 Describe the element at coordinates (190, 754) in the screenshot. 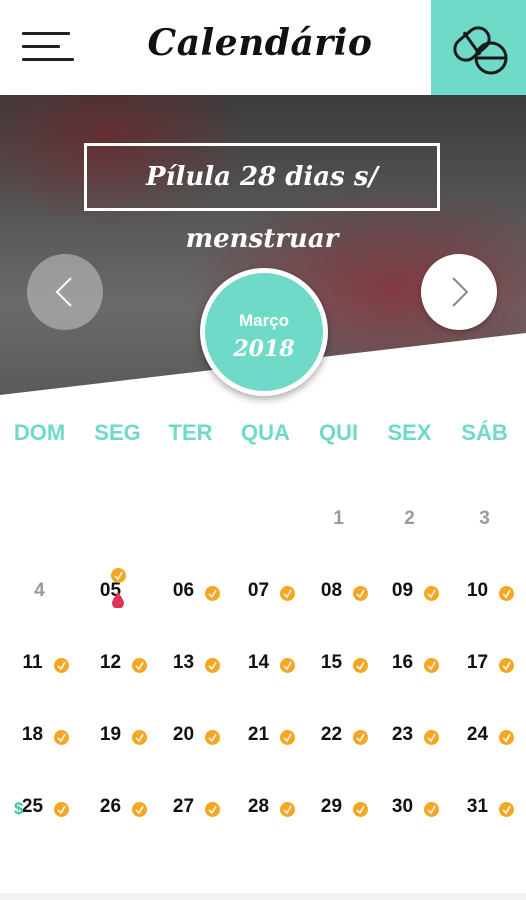

I see `calendar-day: 20` at that location.